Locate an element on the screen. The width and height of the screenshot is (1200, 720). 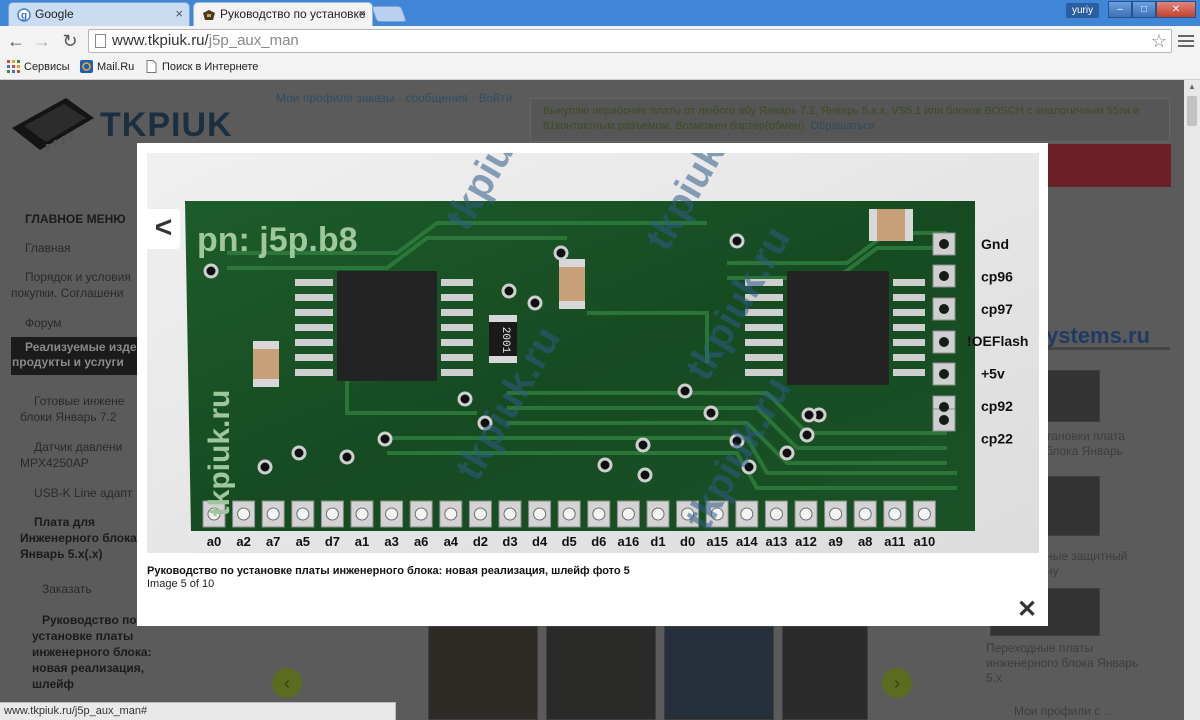
right-ad-banner: ystems.ru is located at coordinates (1098, 336).